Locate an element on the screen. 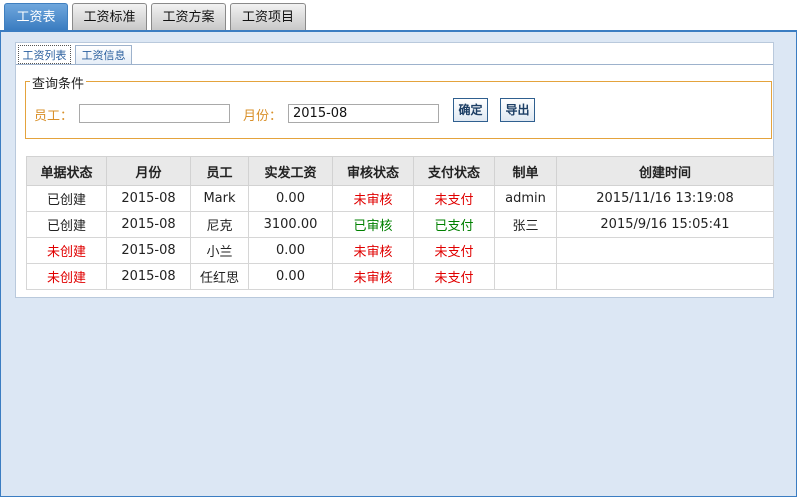  export-button: 导出 is located at coordinates (517, 110).